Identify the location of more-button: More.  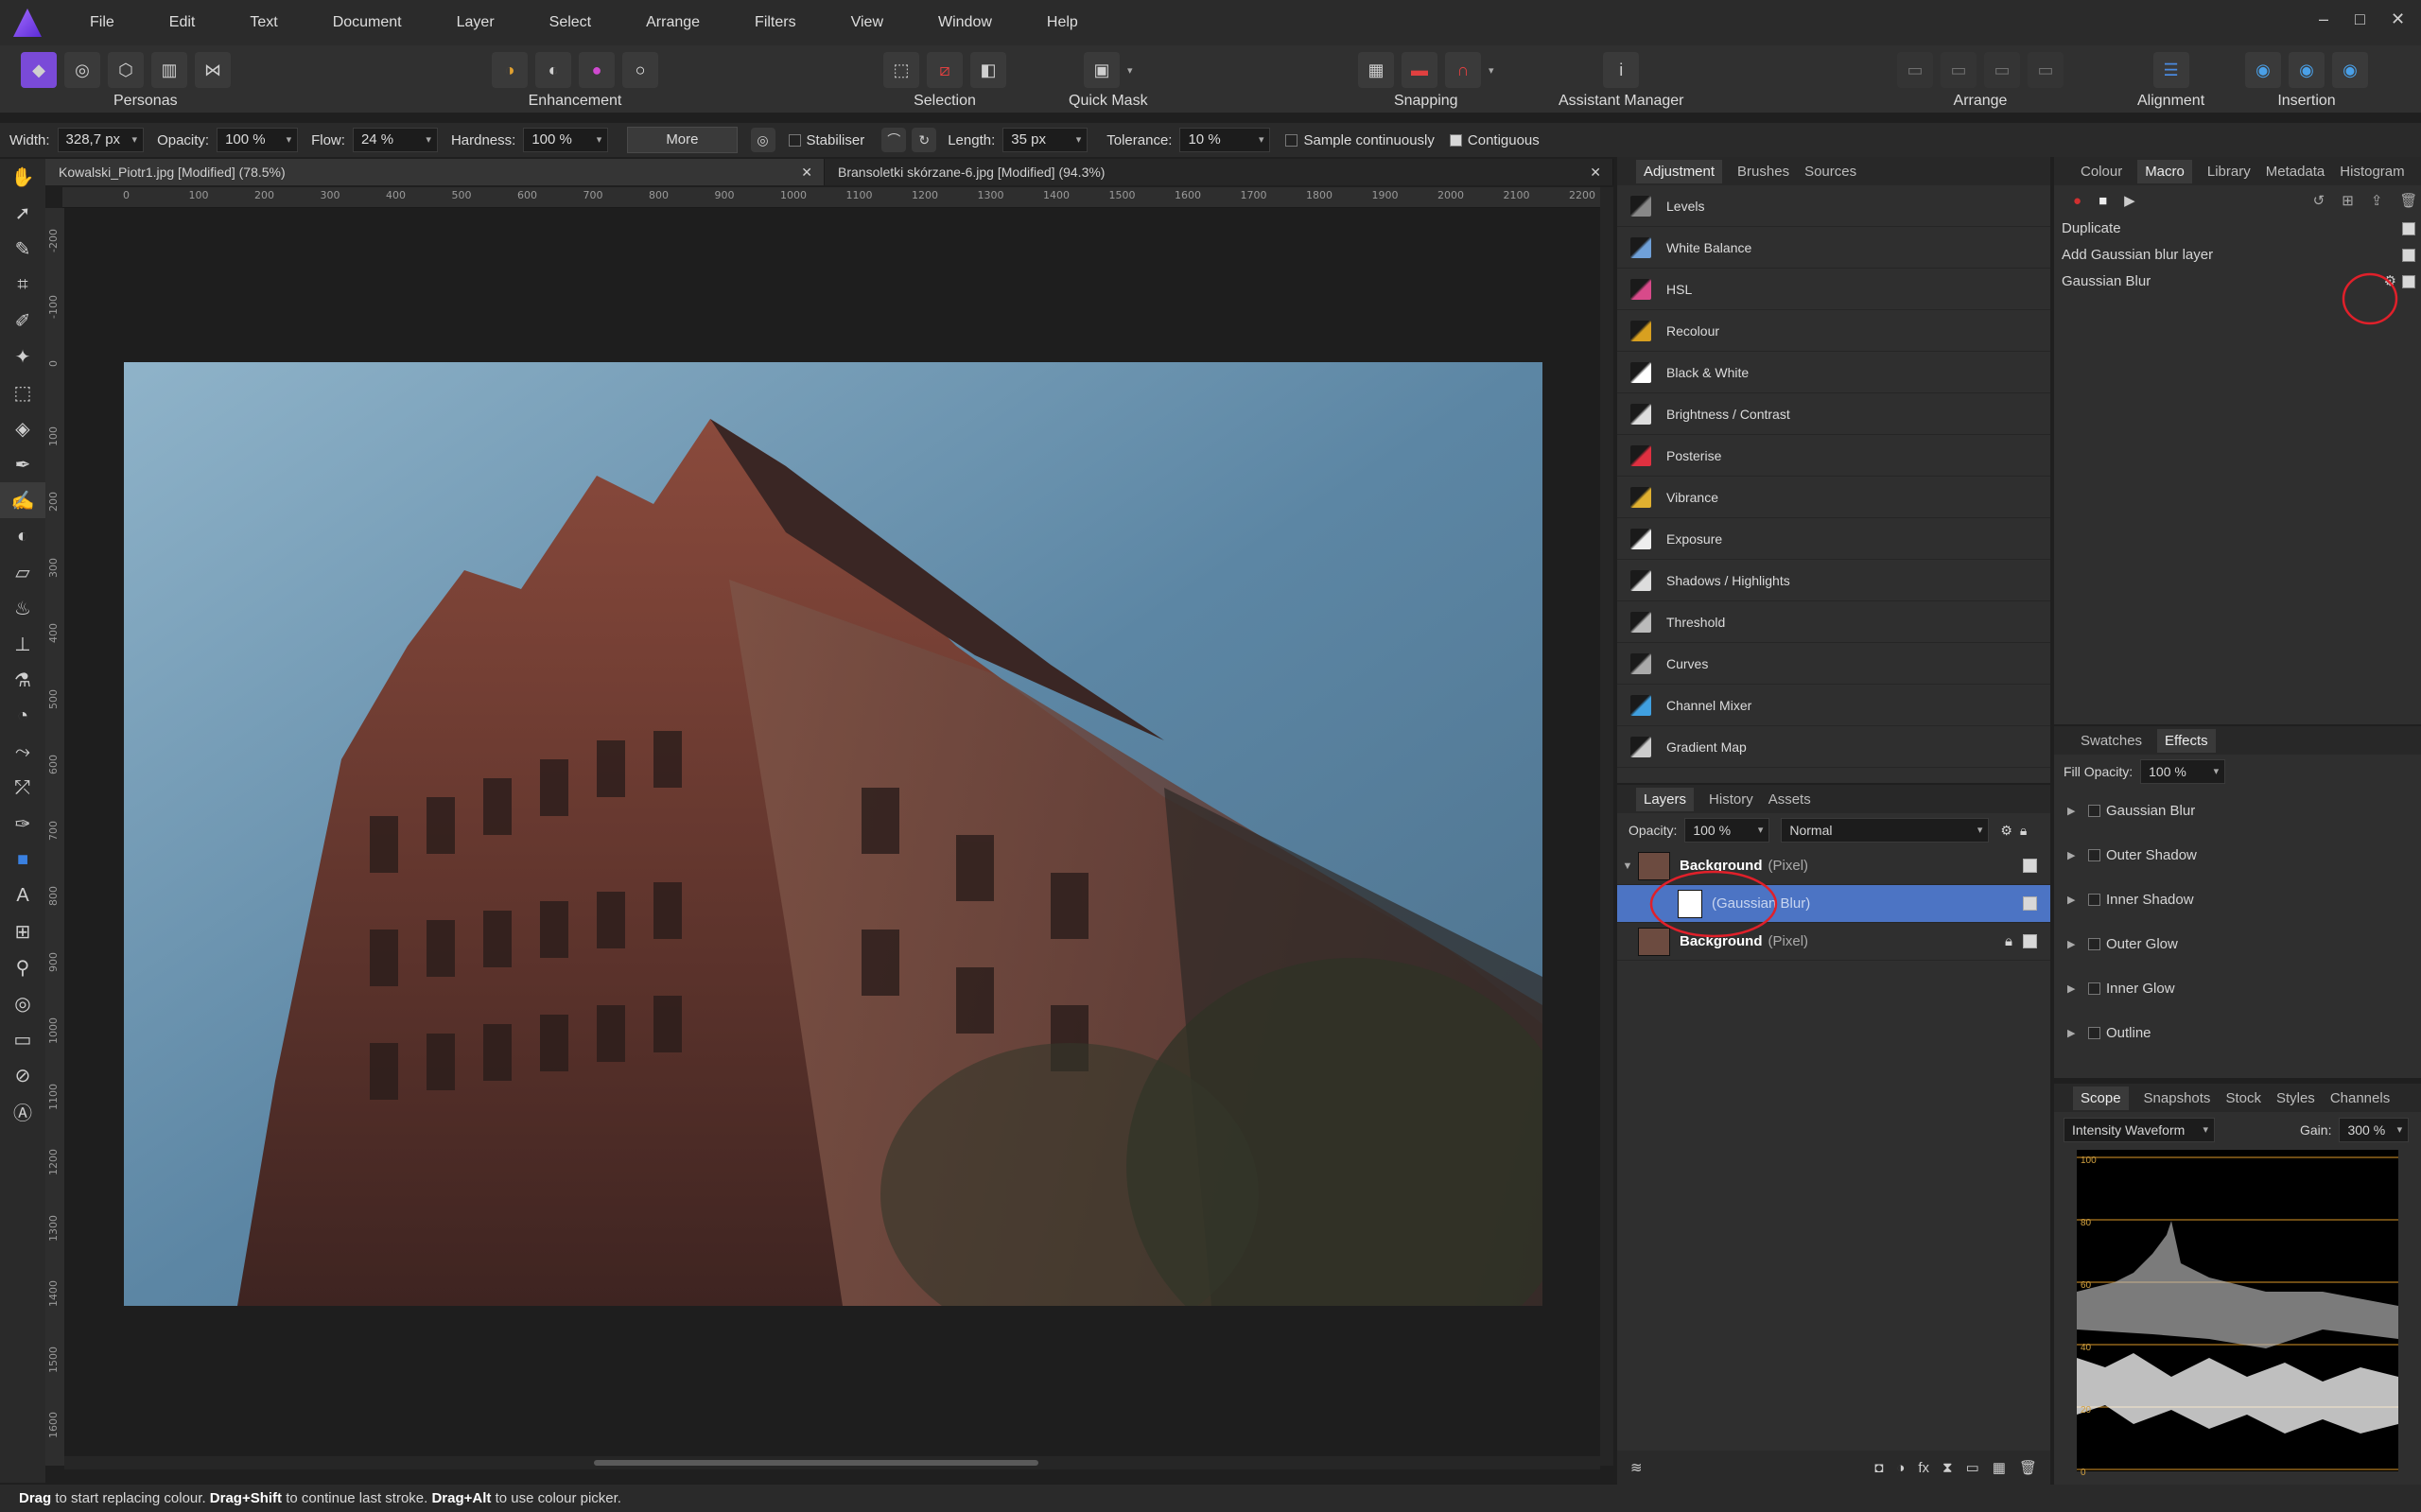
(682, 140).